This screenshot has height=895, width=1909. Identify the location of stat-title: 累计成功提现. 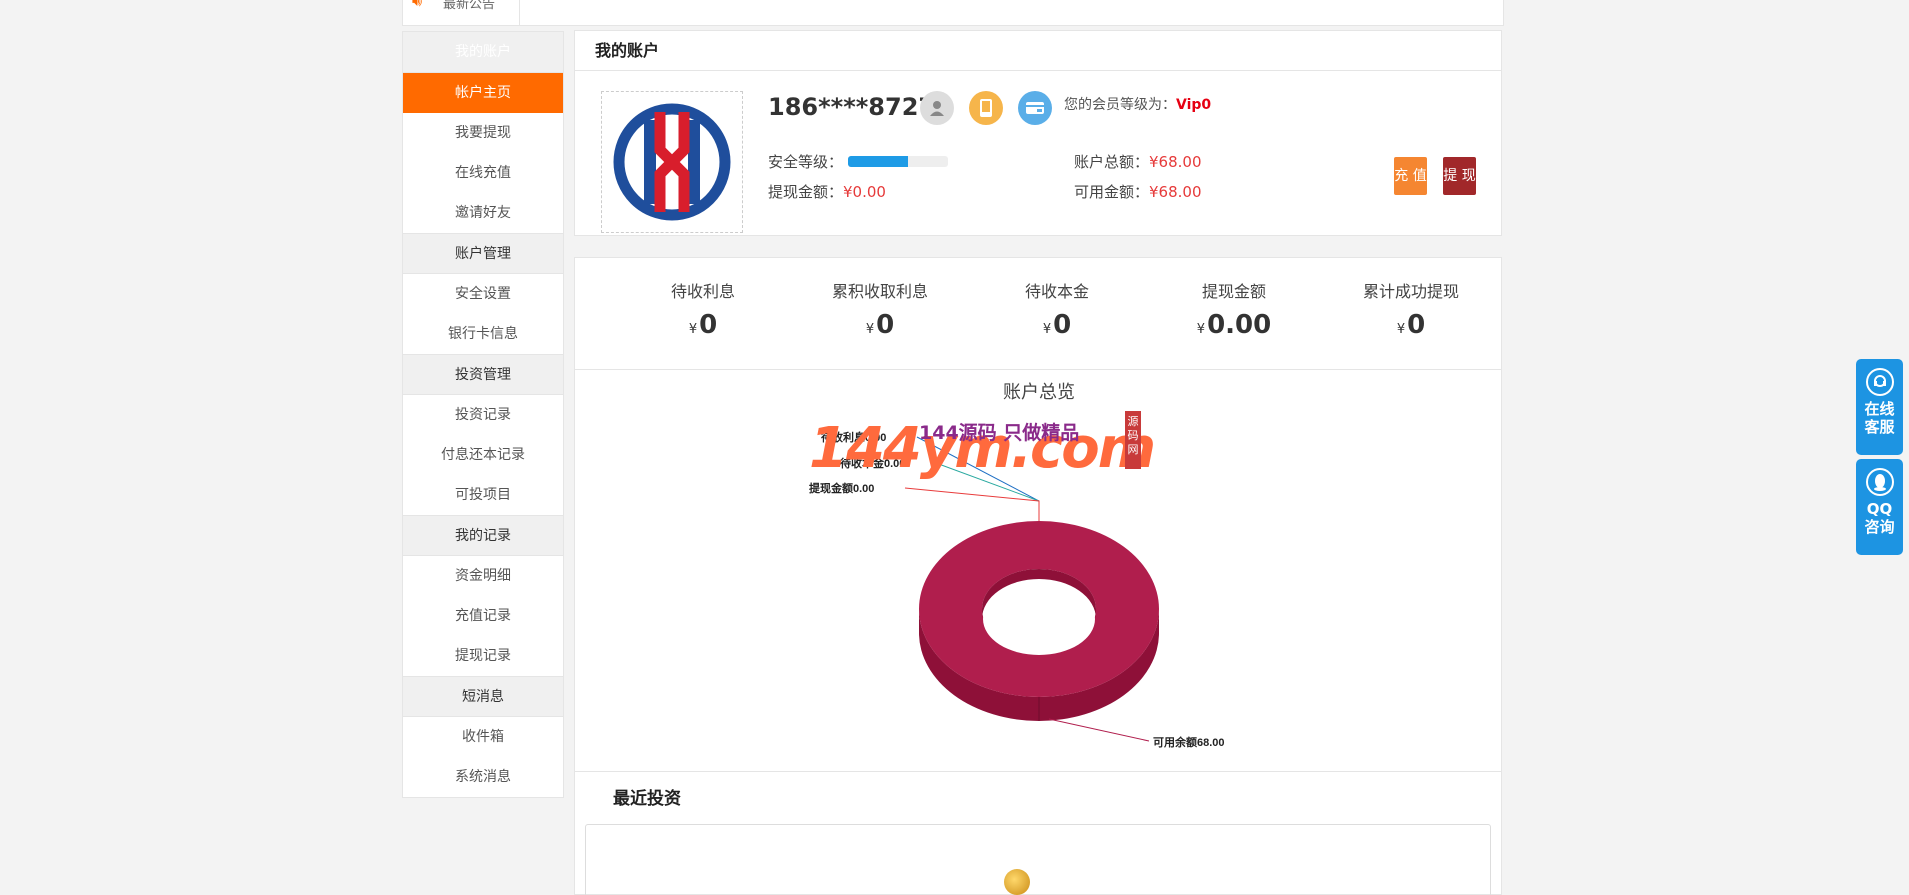
(1410, 291).